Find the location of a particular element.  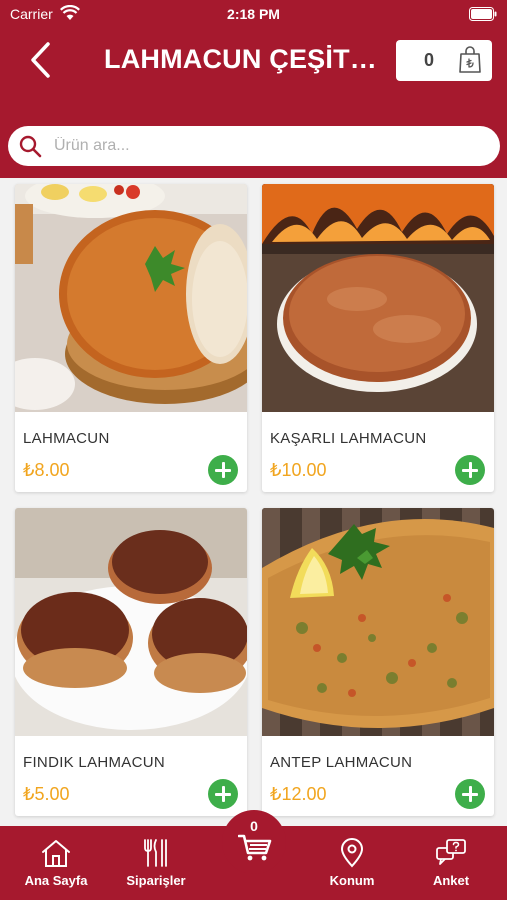

search-input is located at coordinates (269, 146).